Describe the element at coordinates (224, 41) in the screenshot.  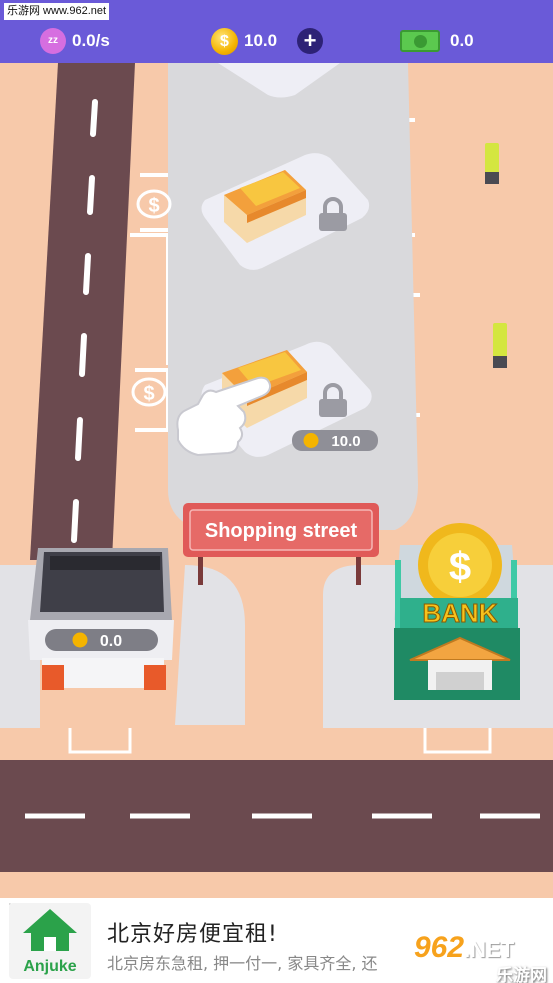
I see `coin-icon: $` at that location.